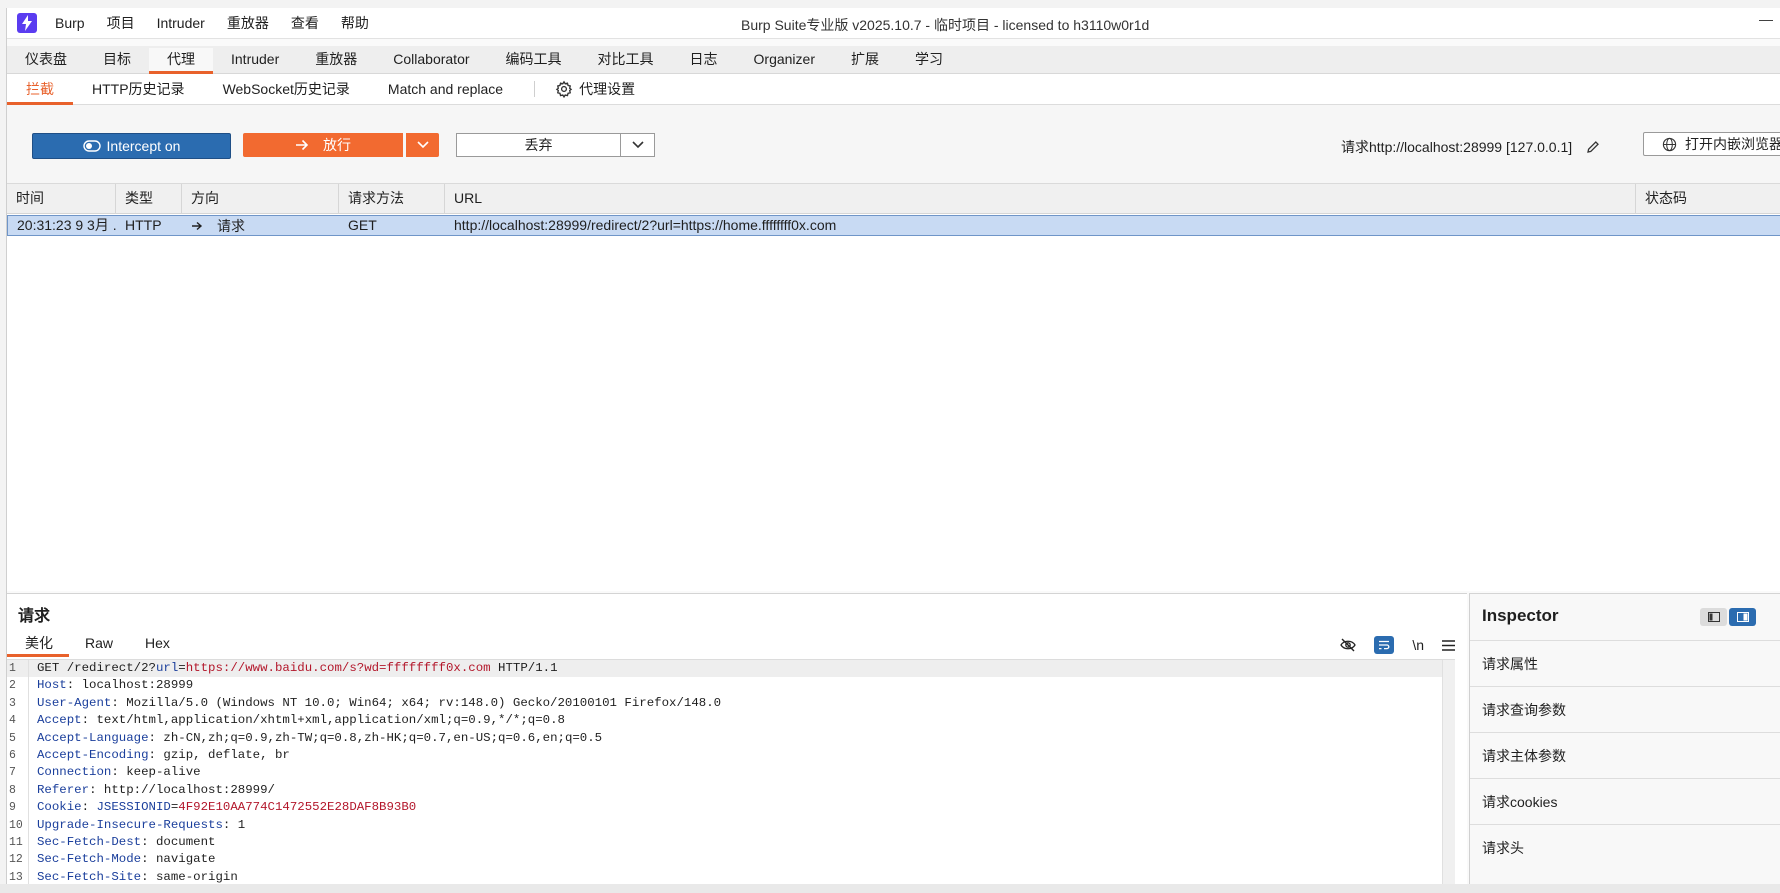 The image size is (1780, 893). Describe the element at coordinates (534, 60) in the screenshot. I see `tab-decoder: 编码工具` at that location.